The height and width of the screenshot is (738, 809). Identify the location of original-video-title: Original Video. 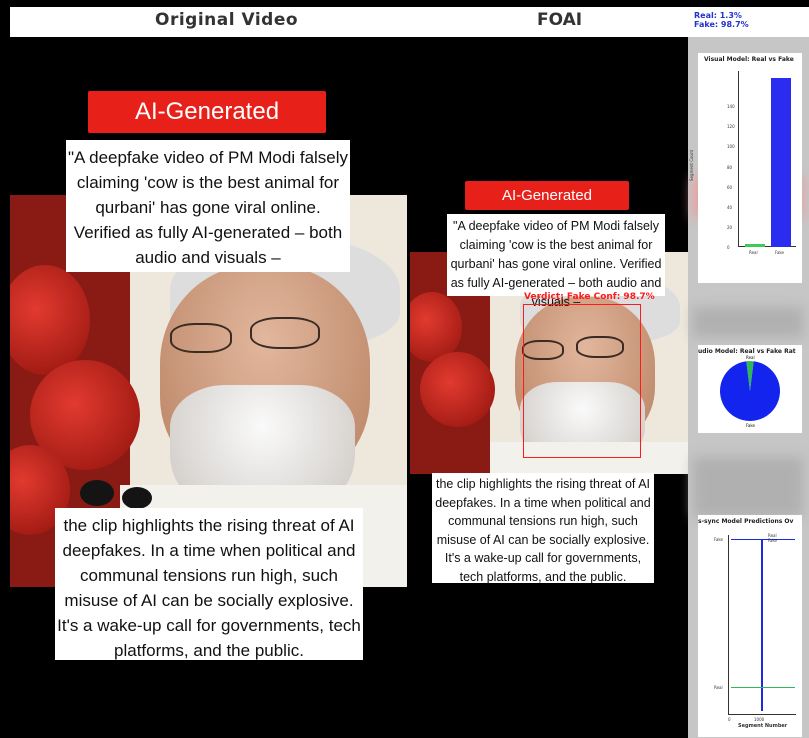
(227, 20).